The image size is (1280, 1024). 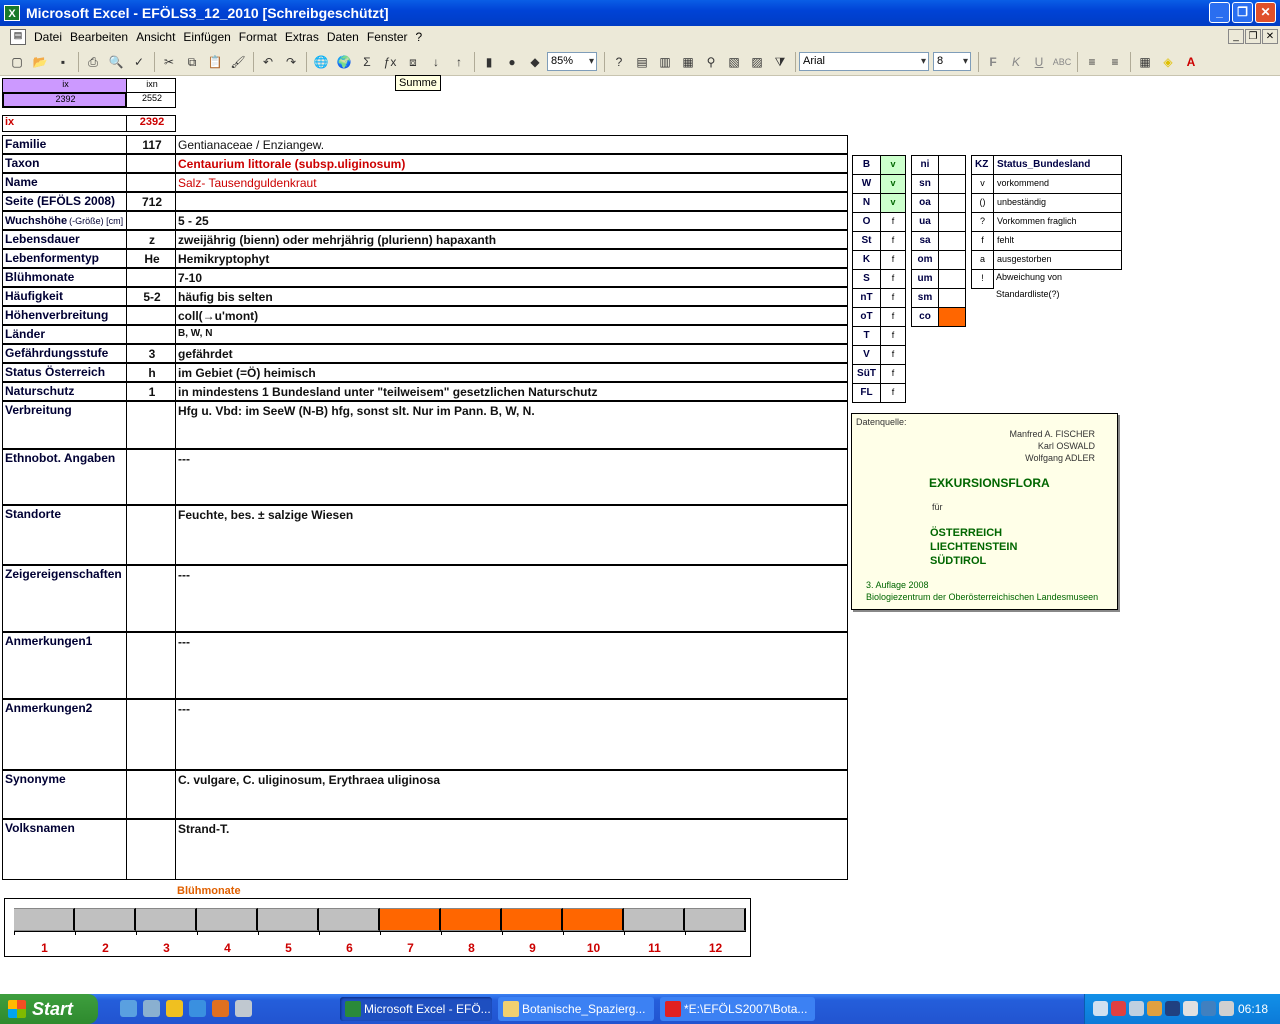 I want to click on row-label: Anmerkungen1, so click(x=64, y=665).